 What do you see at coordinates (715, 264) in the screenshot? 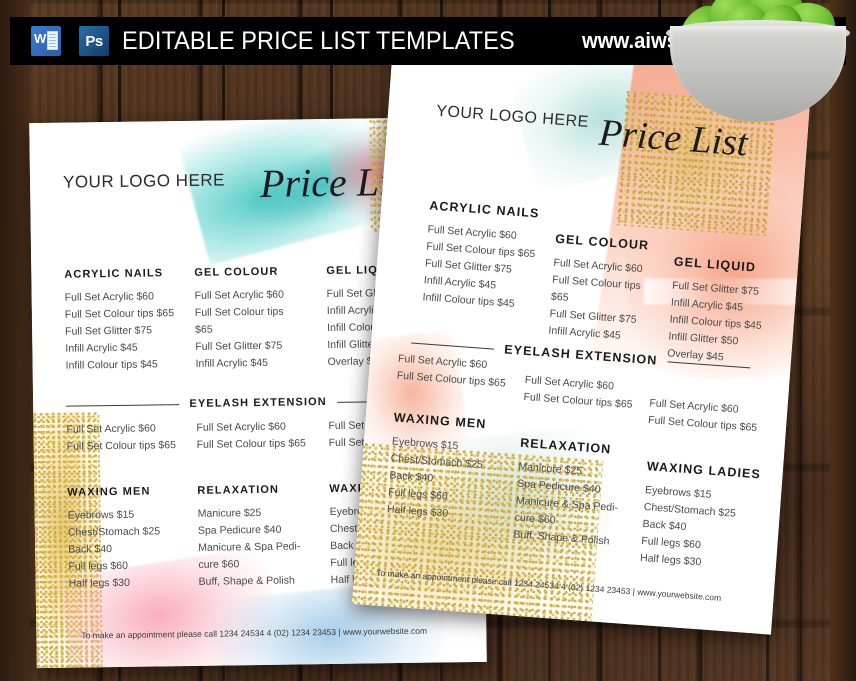
I see `category-title: GEL LIQUID` at bounding box center [715, 264].